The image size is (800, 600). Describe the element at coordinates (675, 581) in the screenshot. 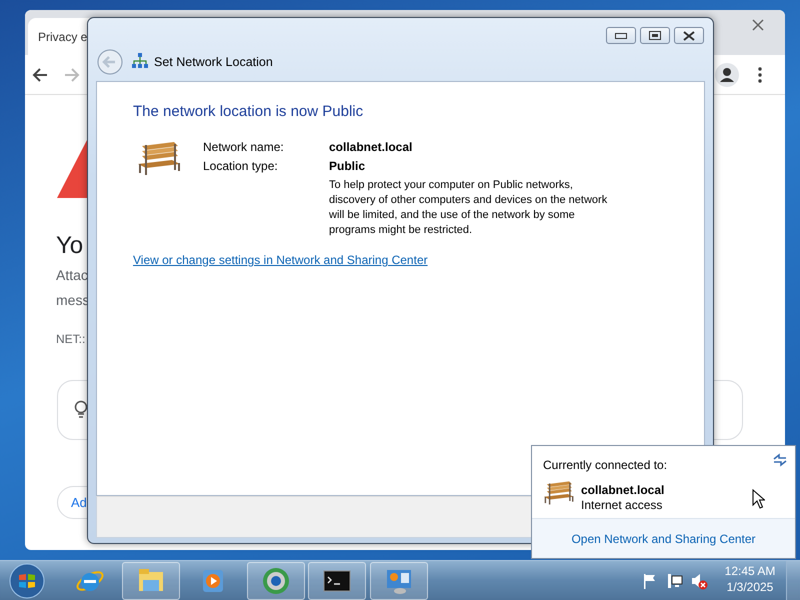

I see `network-tray-icon` at that location.